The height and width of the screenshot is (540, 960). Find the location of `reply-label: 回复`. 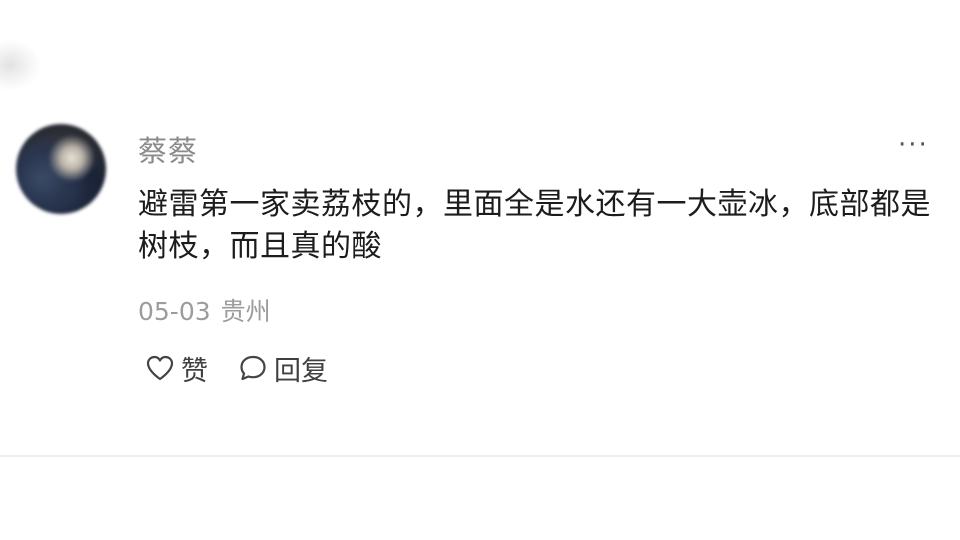

reply-label: 回复 is located at coordinates (301, 371).